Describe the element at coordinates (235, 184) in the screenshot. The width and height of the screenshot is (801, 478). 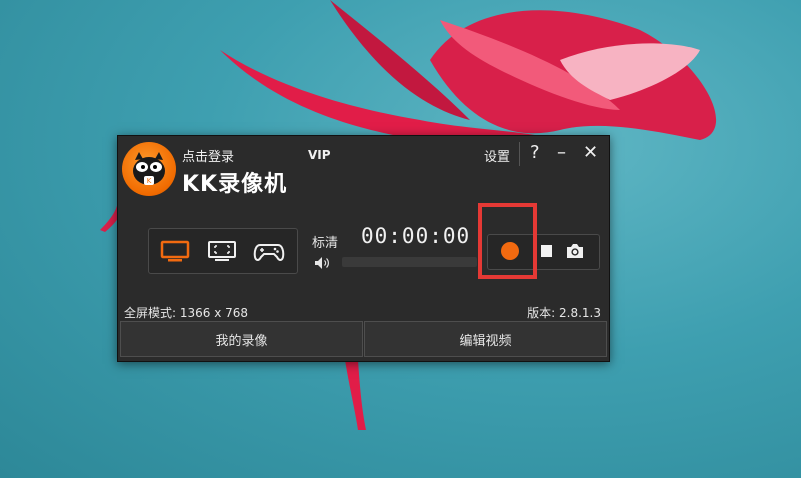
I see `app-title: KK录像机` at that location.